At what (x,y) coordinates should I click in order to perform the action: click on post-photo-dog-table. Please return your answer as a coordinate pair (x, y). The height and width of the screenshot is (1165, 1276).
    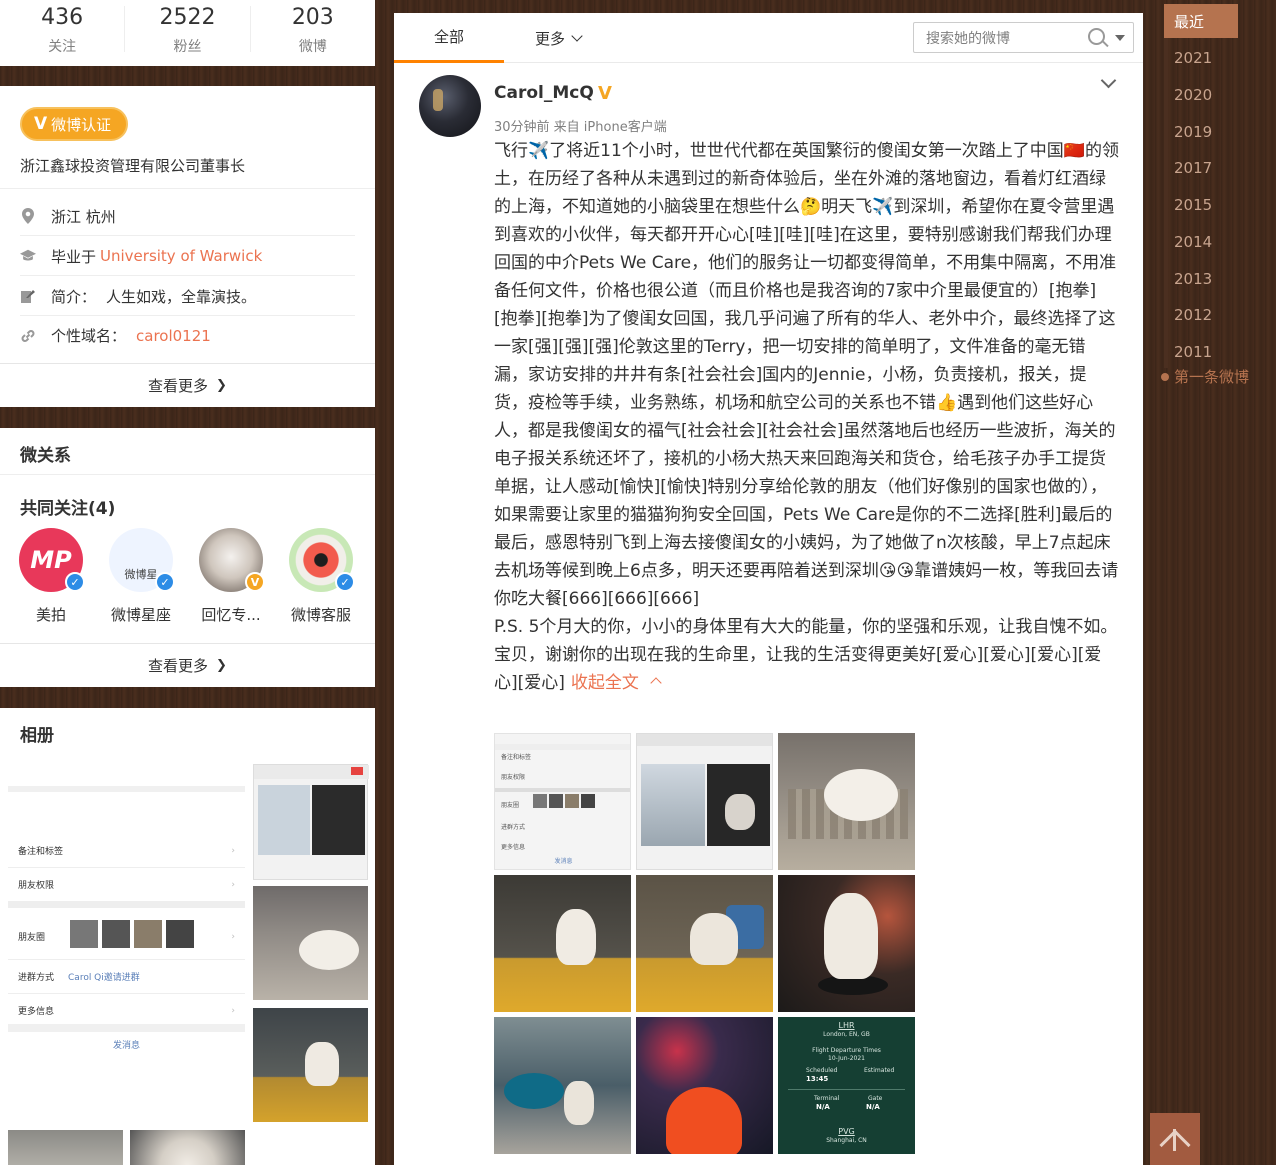
    Looking at the image, I should click on (846, 943).